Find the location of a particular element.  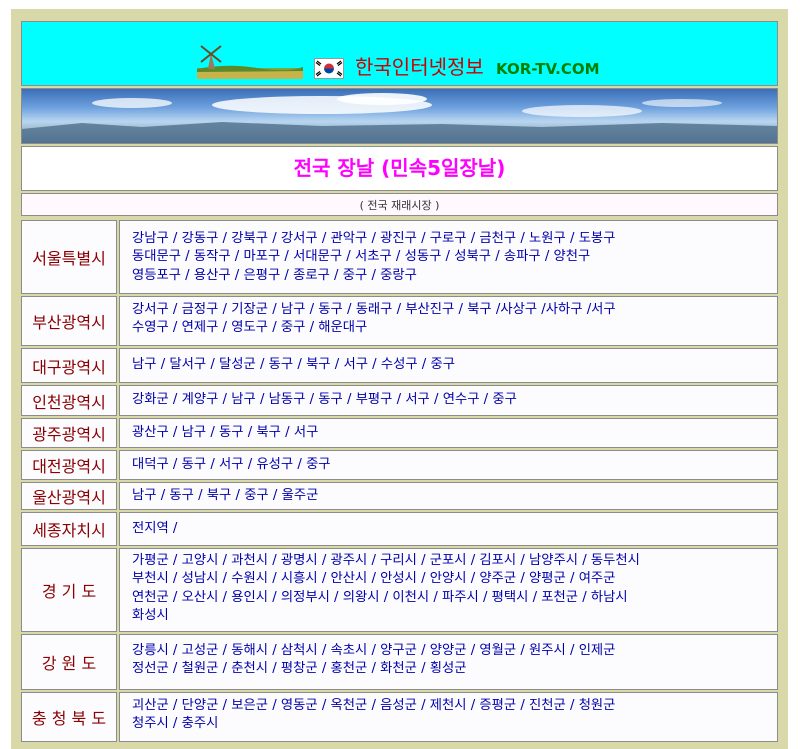

page-title: 전국 장날 (민속5일장날) is located at coordinates (399, 168).